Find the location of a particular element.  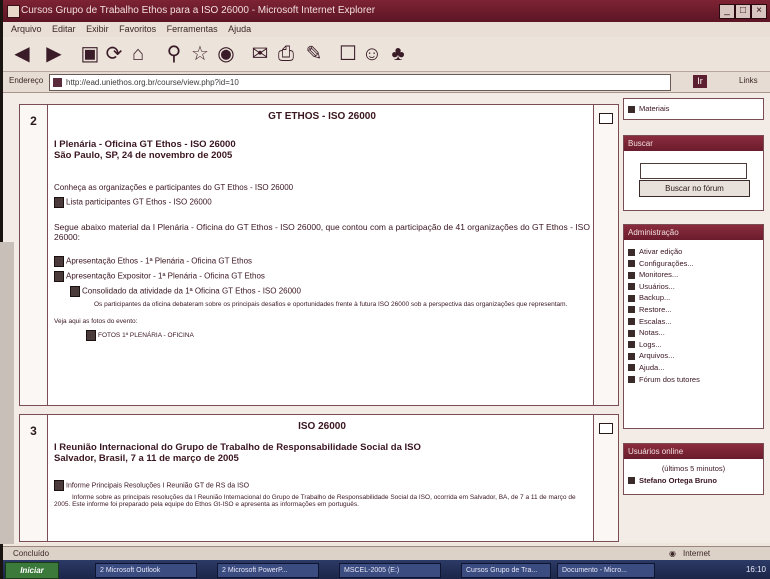

topic-title: GT ETHOS - ISO 26000 is located at coordinates (322, 116).